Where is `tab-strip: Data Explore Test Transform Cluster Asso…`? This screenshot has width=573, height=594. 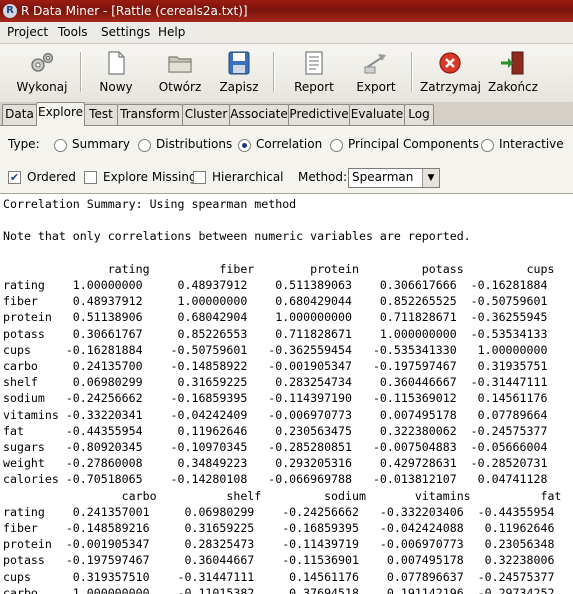
tab-strip: Data Explore Test Transform Cluster Asso… is located at coordinates (286, 114).